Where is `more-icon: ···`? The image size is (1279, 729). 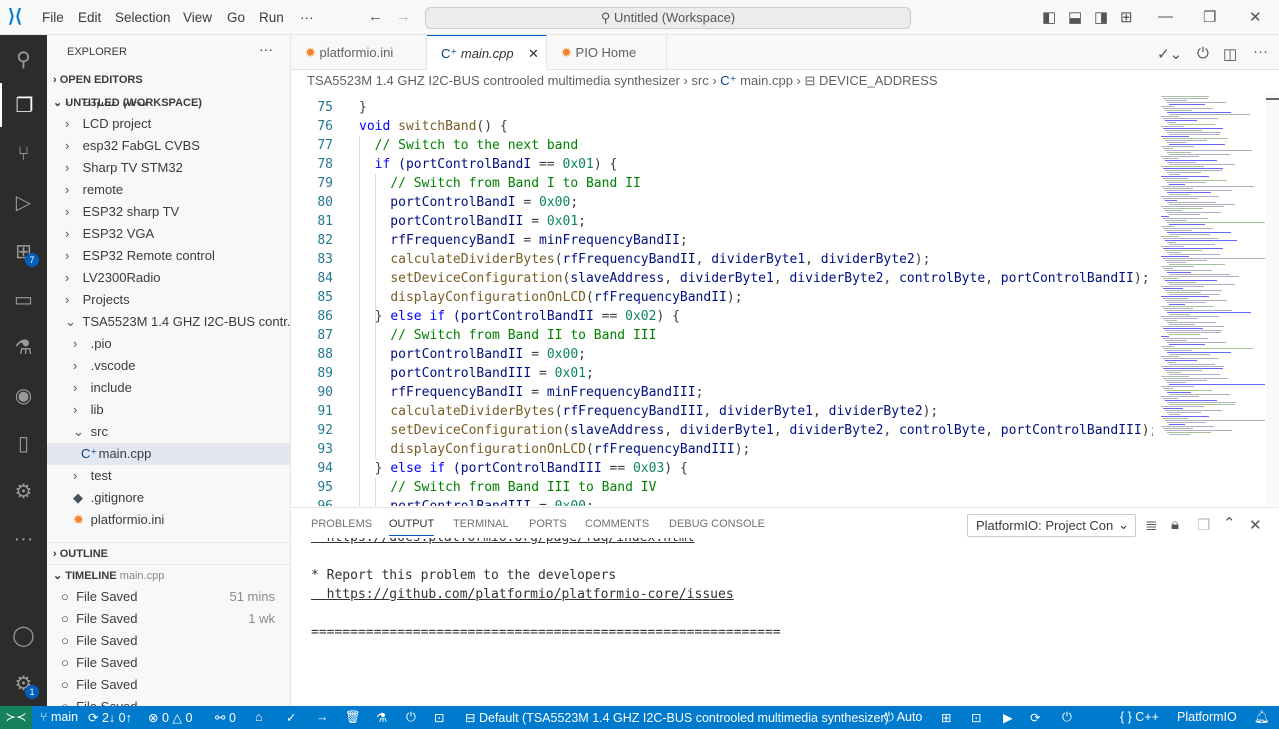
more-icon: ··· is located at coordinates (23, 539).